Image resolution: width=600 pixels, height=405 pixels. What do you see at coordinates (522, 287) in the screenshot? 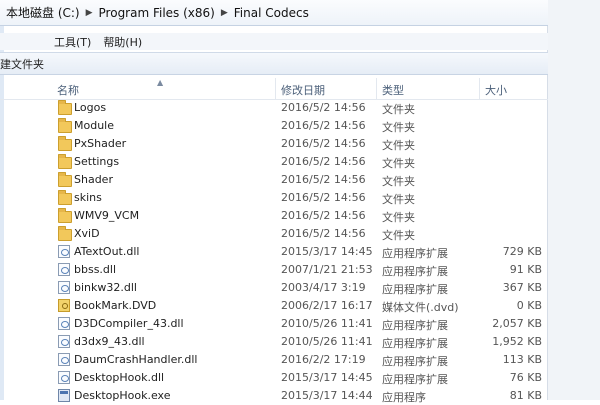
I see `file-size: 367 KB` at bounding box center [522, 287].